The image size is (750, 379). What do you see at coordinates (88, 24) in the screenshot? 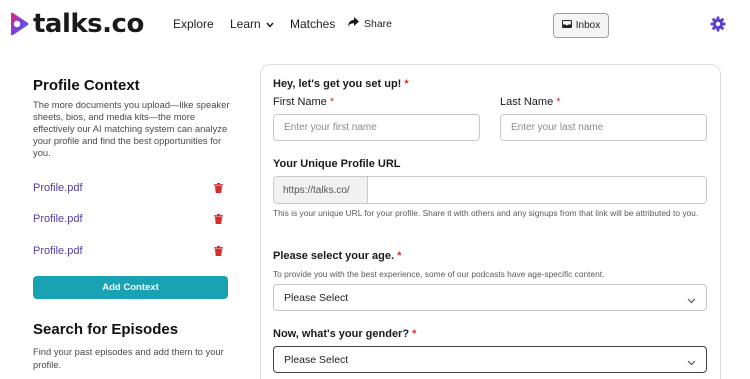
I see `logo-text: talks.co` at bounding box center [88, 24].